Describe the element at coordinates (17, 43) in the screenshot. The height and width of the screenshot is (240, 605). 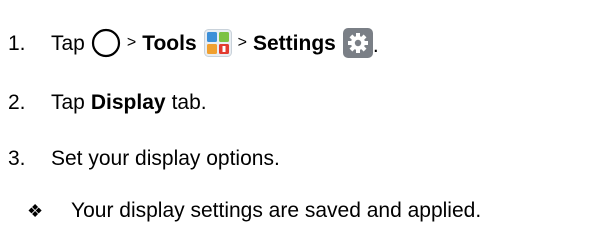
I see `step-number: 1.` at that location.